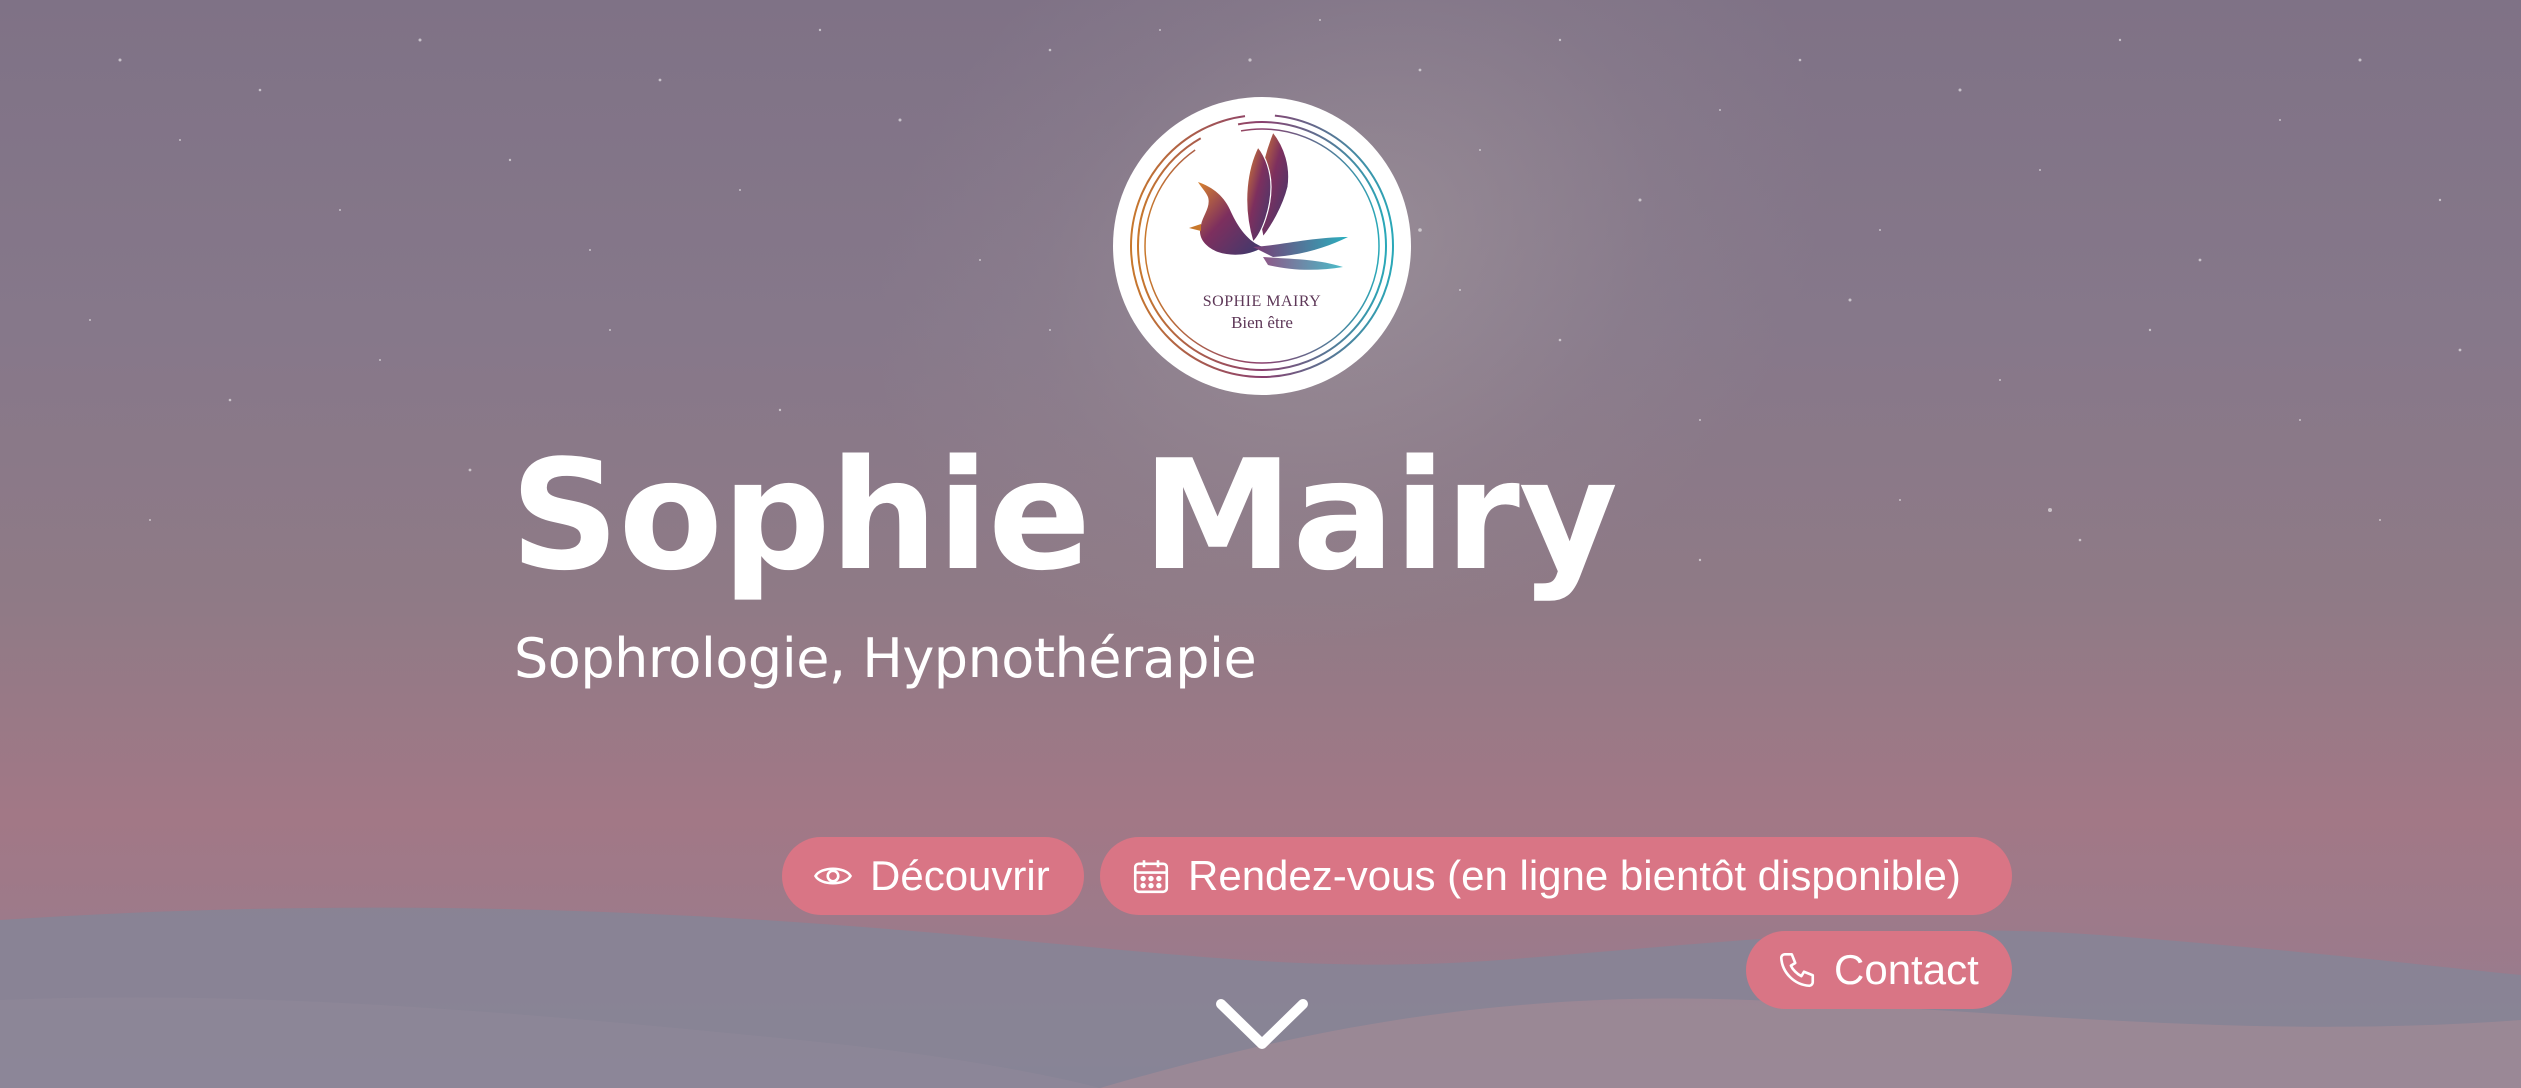 This screenshot has width=2521, height=1088. Describe the element at coordinates (885, 658) in the screenshot. I see `page-subtitle: Sophrologie, Hypnothérapie` at that location.